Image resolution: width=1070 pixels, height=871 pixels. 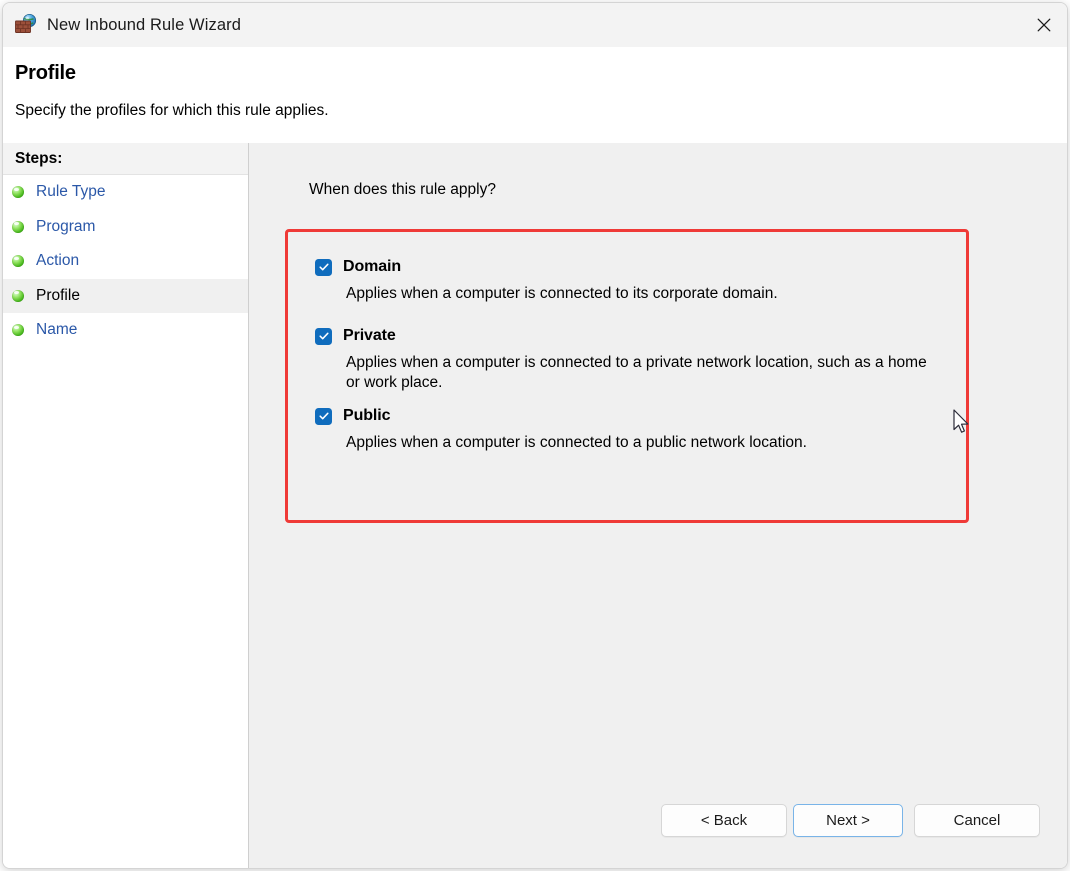 What do you see at coordinates (45, 73) in the screenshot?
I see `page-title: Profile` at bounding box center [45, 73].